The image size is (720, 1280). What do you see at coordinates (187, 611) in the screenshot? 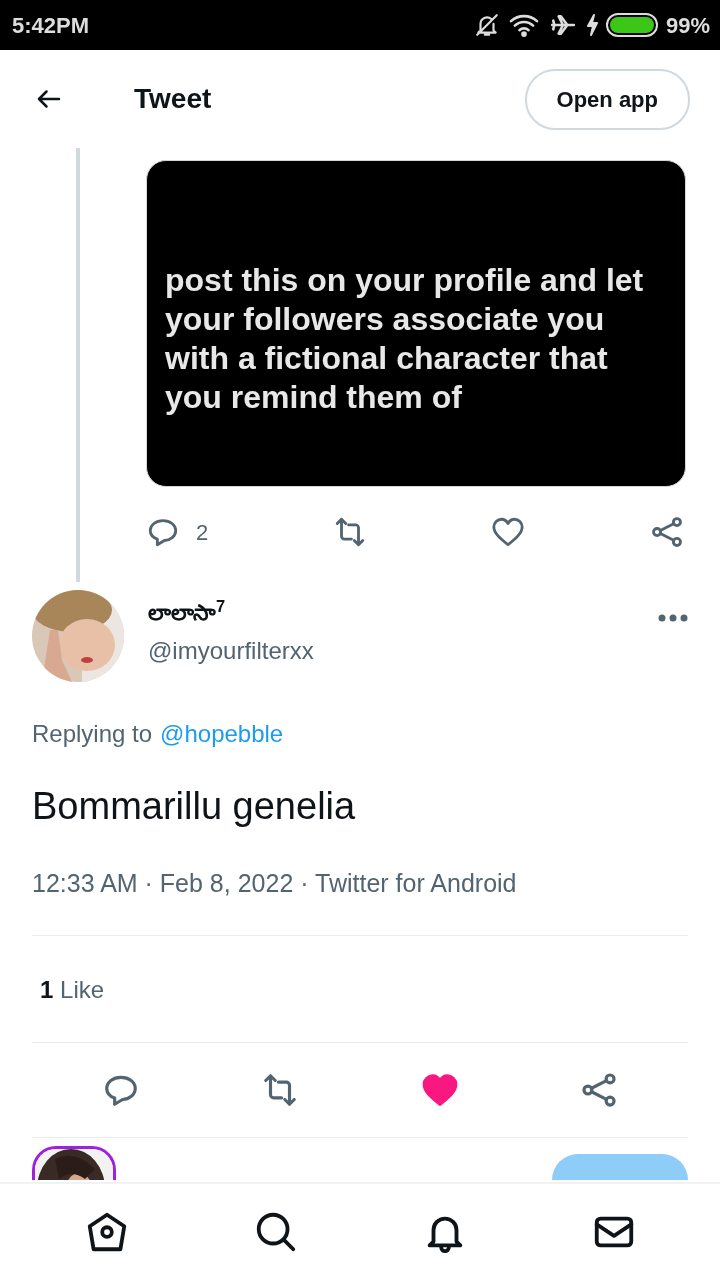
I see `user-name: లాలాసా$^{7}$` at bounding box center [187, 611].